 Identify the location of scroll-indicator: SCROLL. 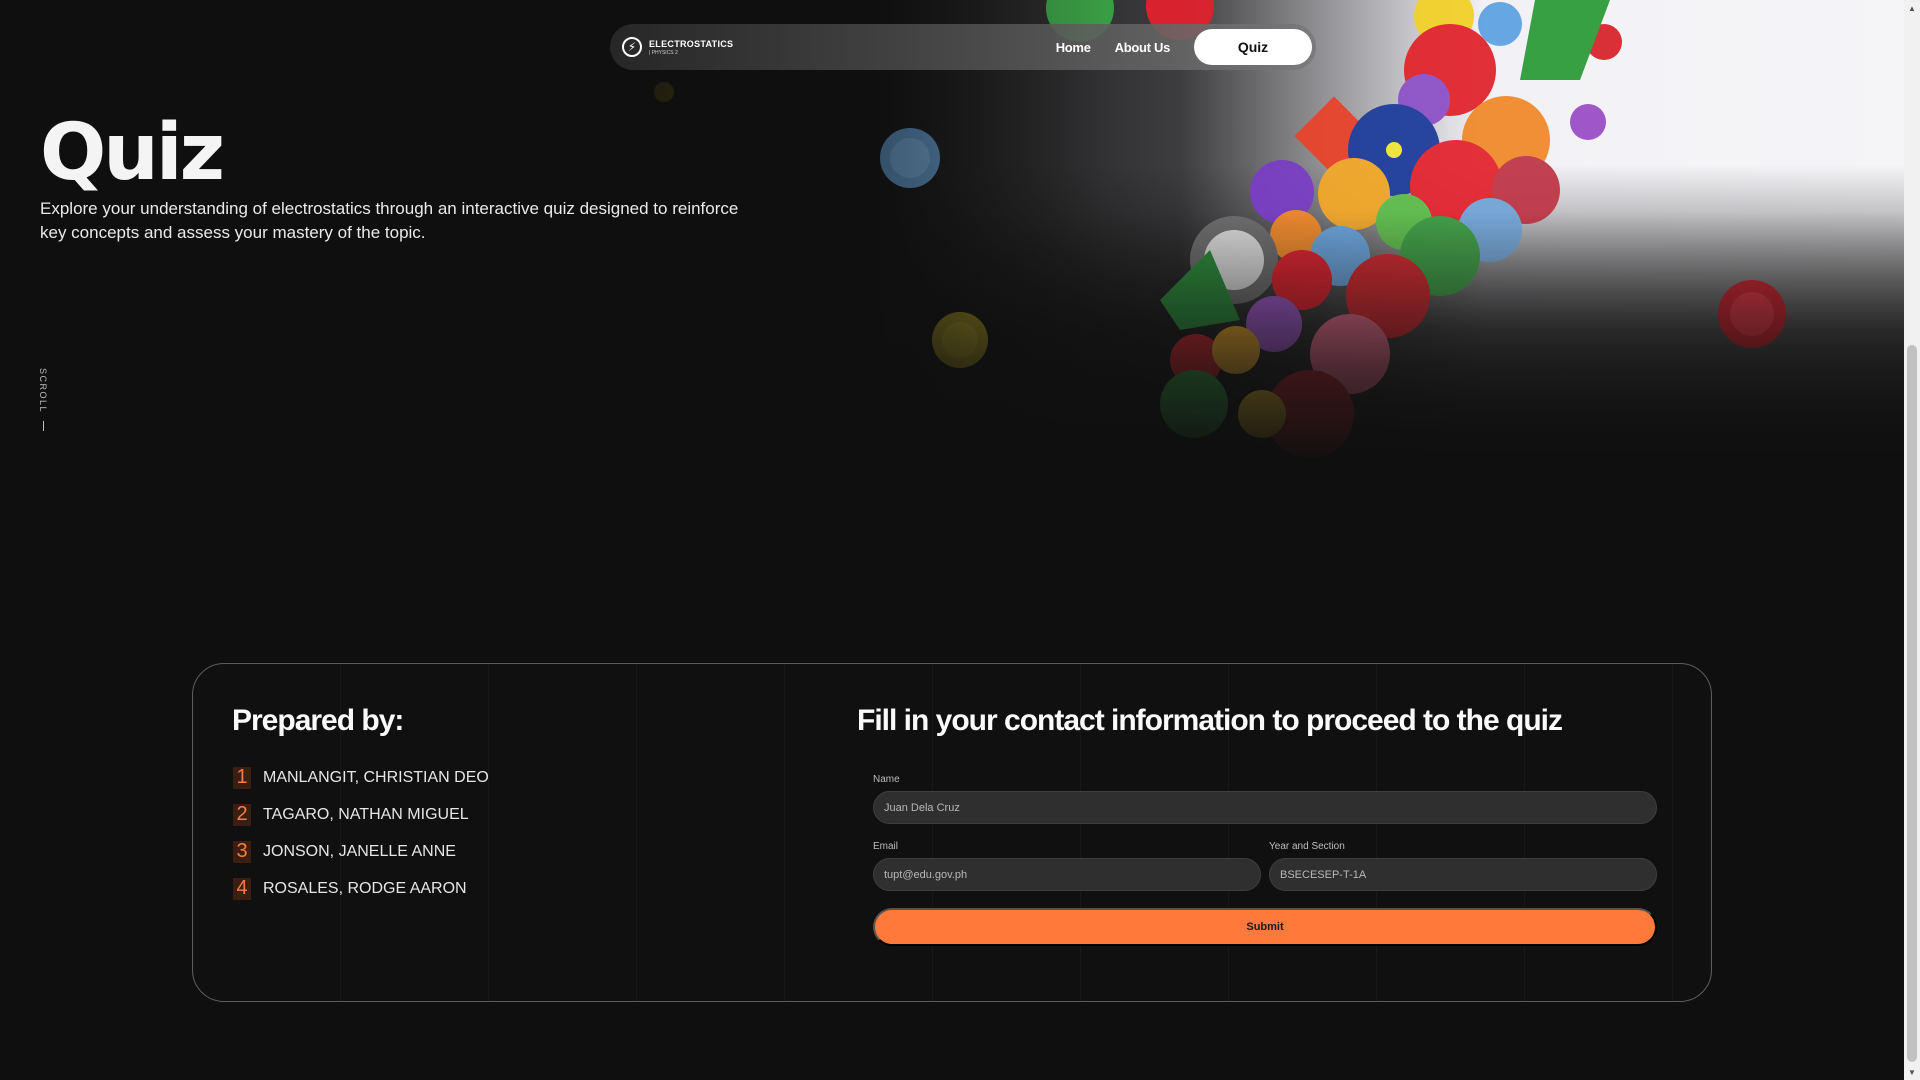
(43, 400).